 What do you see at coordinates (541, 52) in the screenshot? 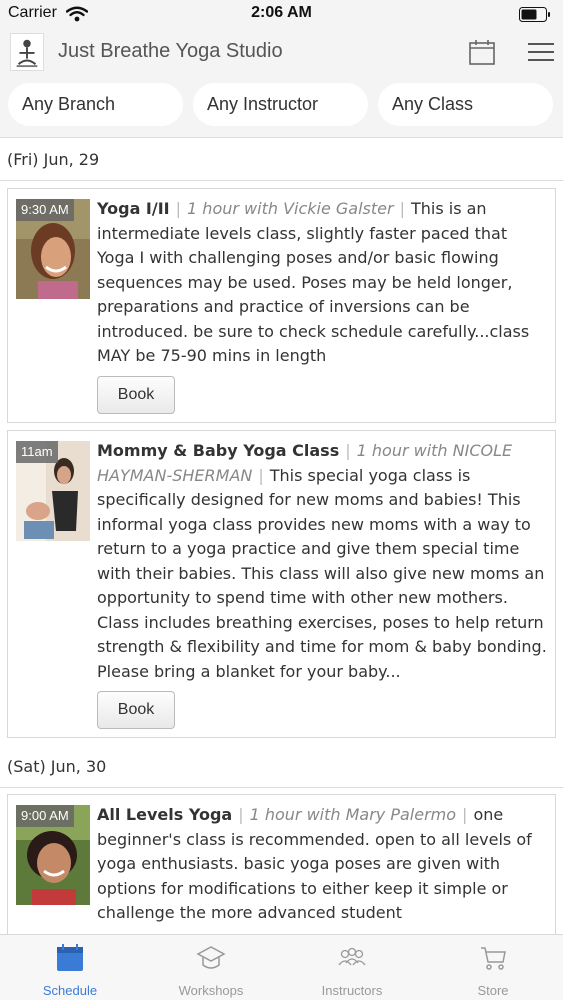
I see `hamburger-menu-icon` at bounding box center [541, 52].